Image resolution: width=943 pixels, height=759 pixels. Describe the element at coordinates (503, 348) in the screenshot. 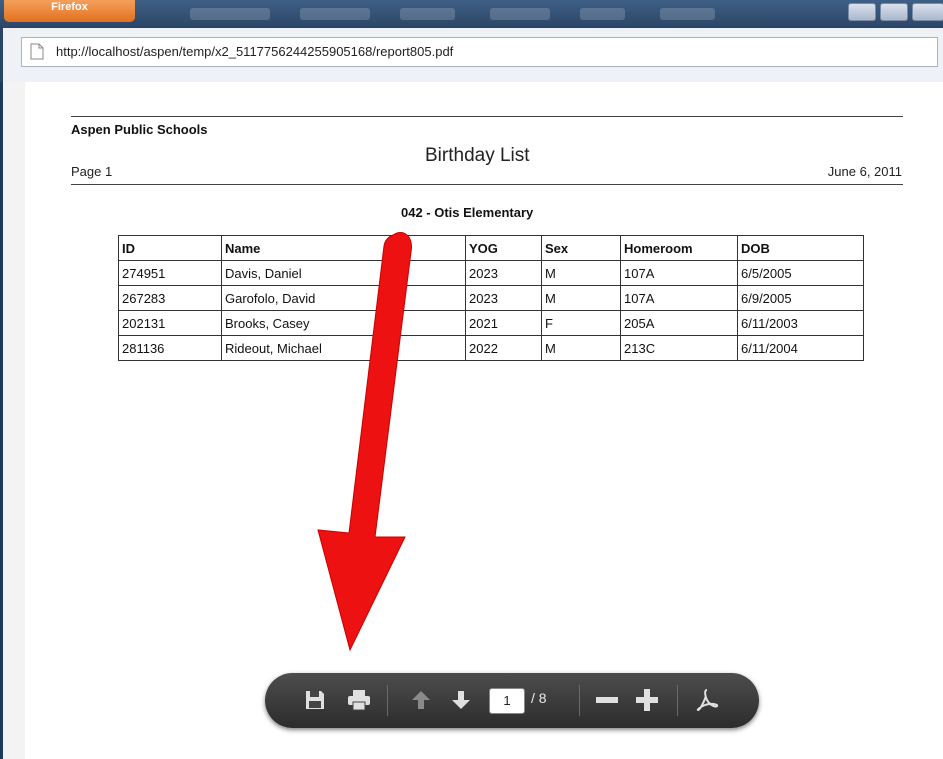

I see `table-cell: 2022` at that location.